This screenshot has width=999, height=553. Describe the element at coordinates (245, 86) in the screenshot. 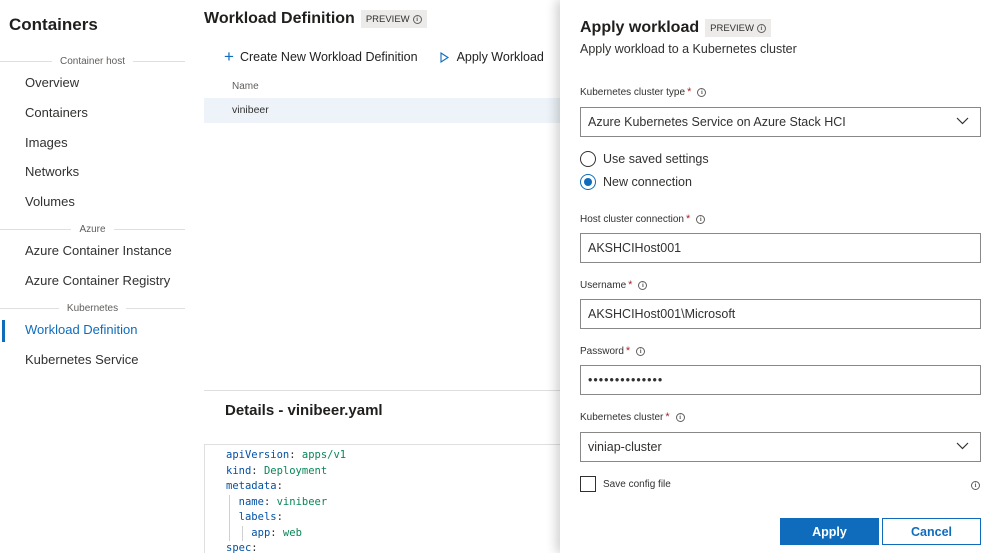

I see `column-header-name: Name` at that location.